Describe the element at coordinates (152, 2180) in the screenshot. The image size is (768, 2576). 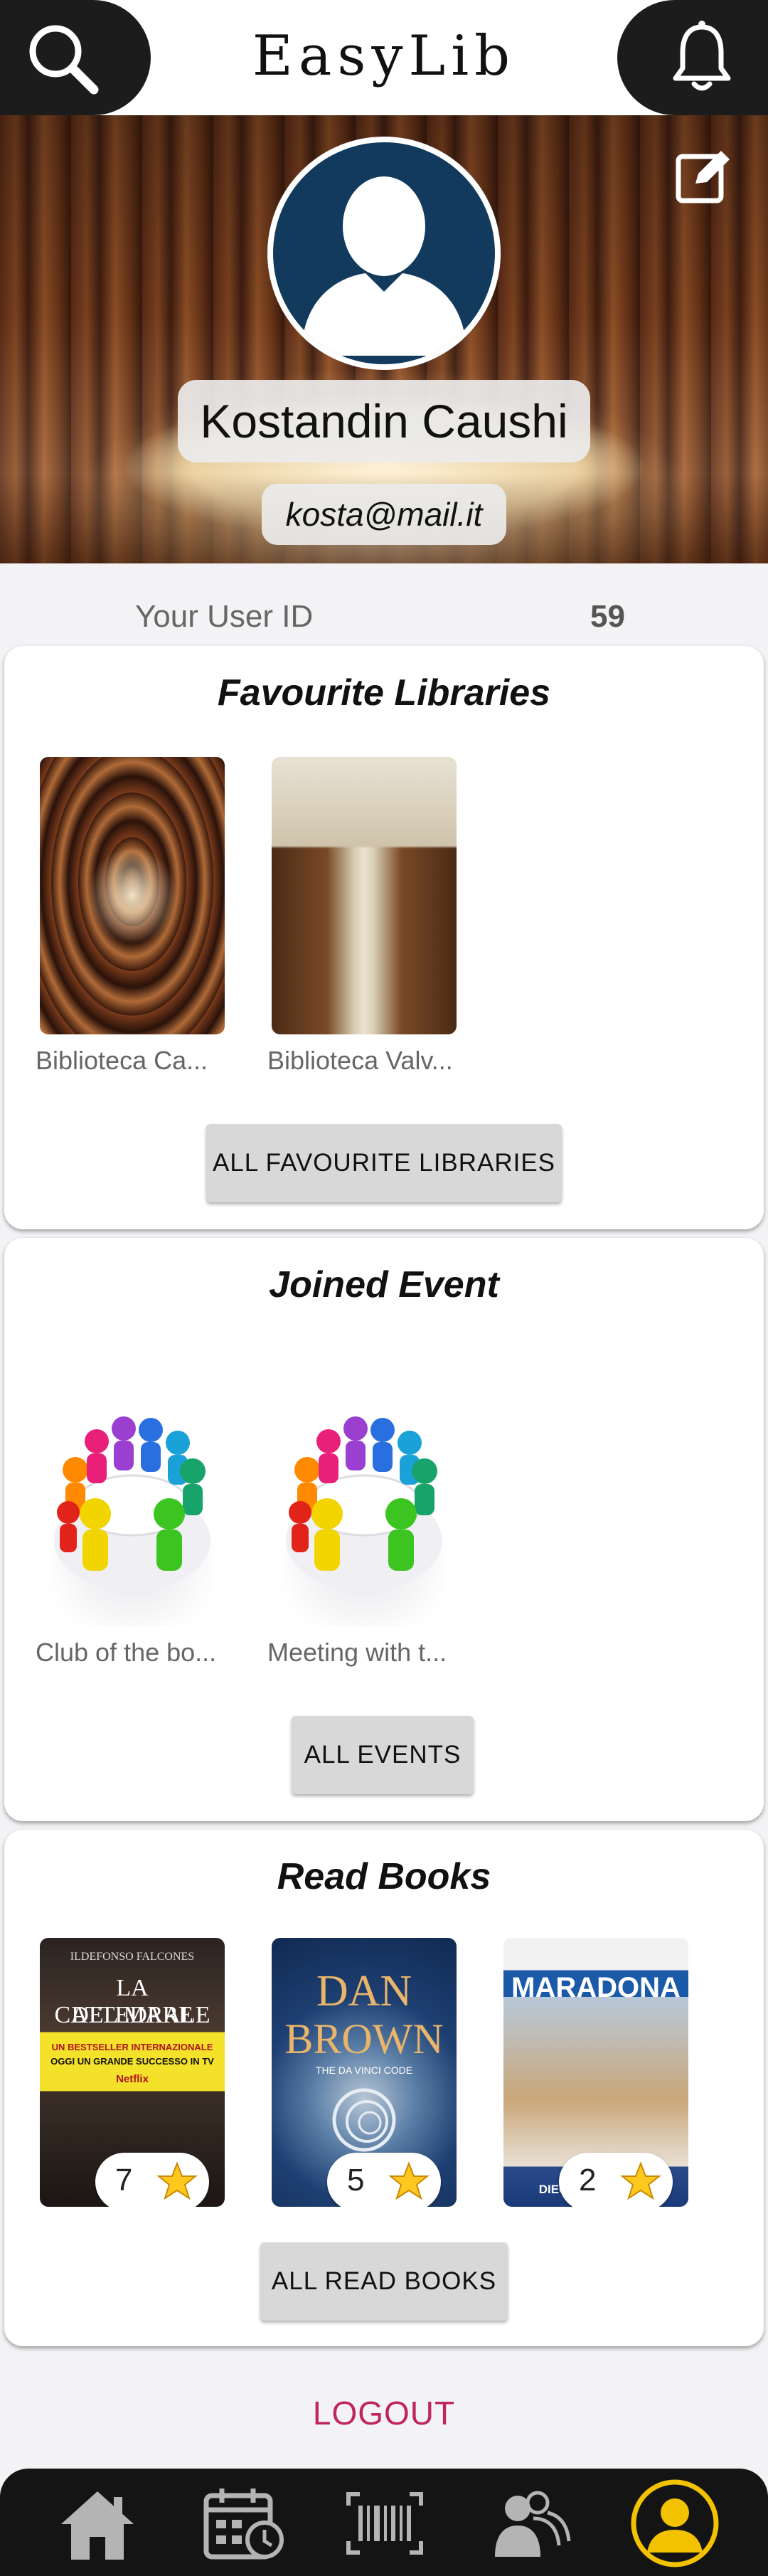
I see `rating-badge: 7` at that location.